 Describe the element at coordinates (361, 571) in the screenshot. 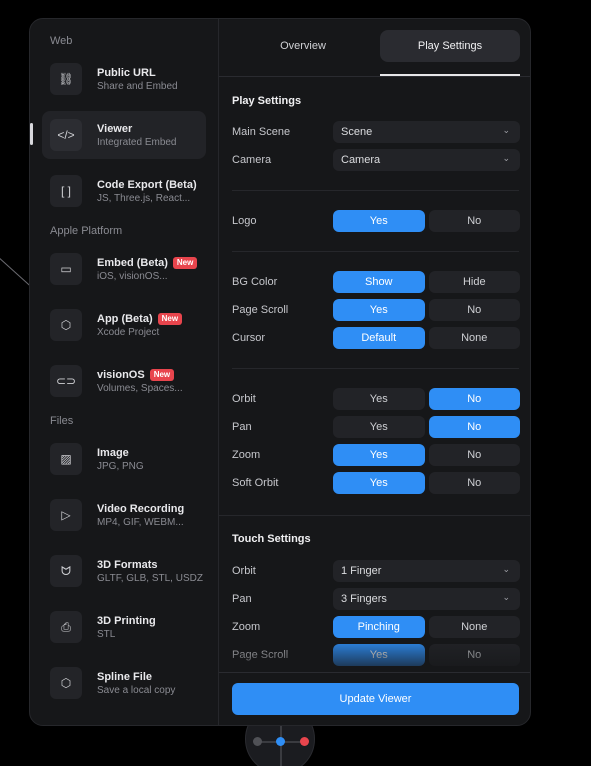

I see `touch-orbit-value: 1 Finger` at that location.